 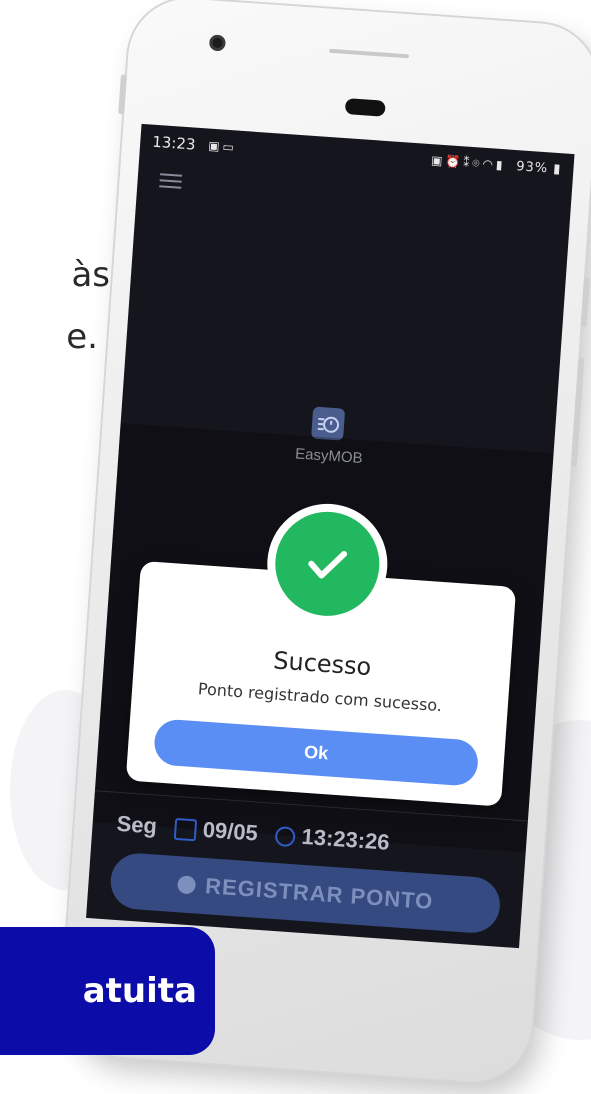 I want to click on image-icon: ▣, so click(x=215, y=146).